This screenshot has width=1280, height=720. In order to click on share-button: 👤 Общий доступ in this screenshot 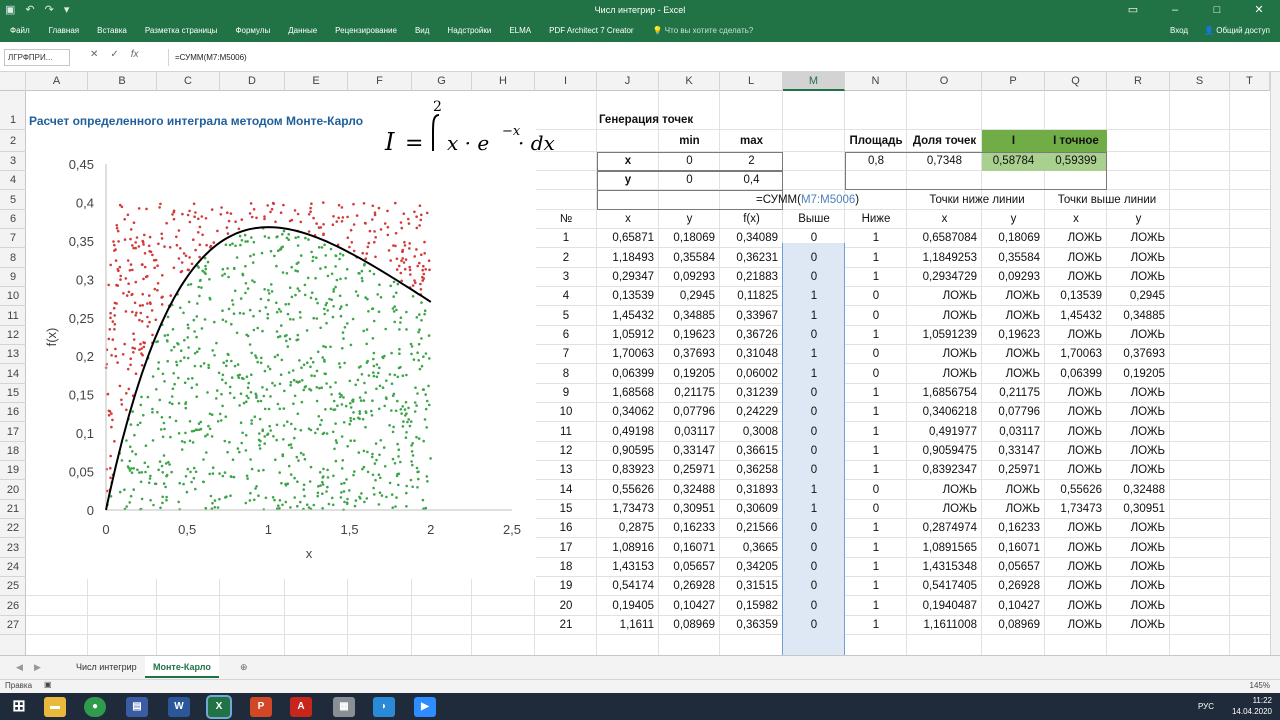, I will do `click(1237, 31)`.